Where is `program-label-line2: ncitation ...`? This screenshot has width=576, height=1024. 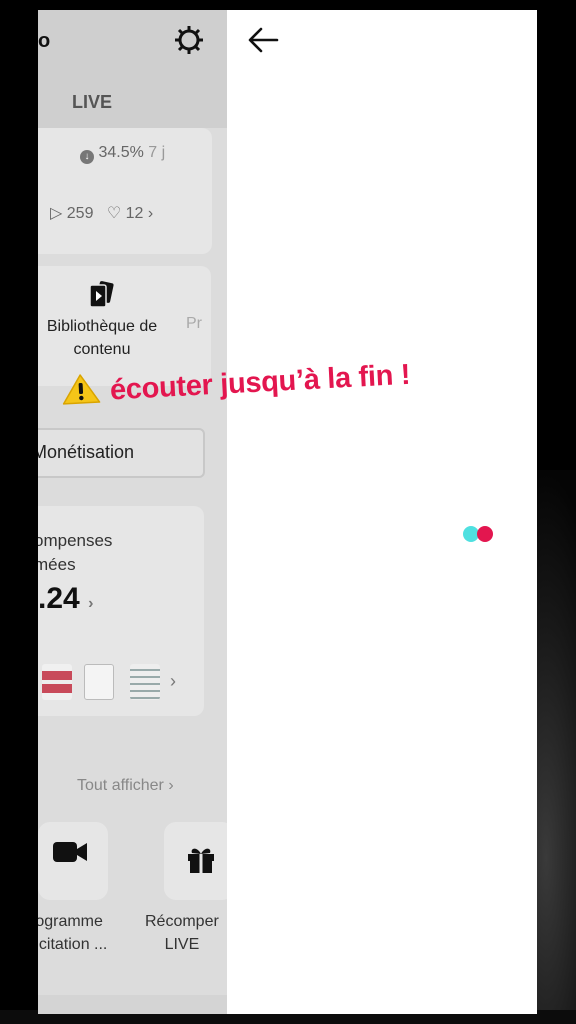 program-label-line2: ncitation ... is located at coordinates (73, 944).